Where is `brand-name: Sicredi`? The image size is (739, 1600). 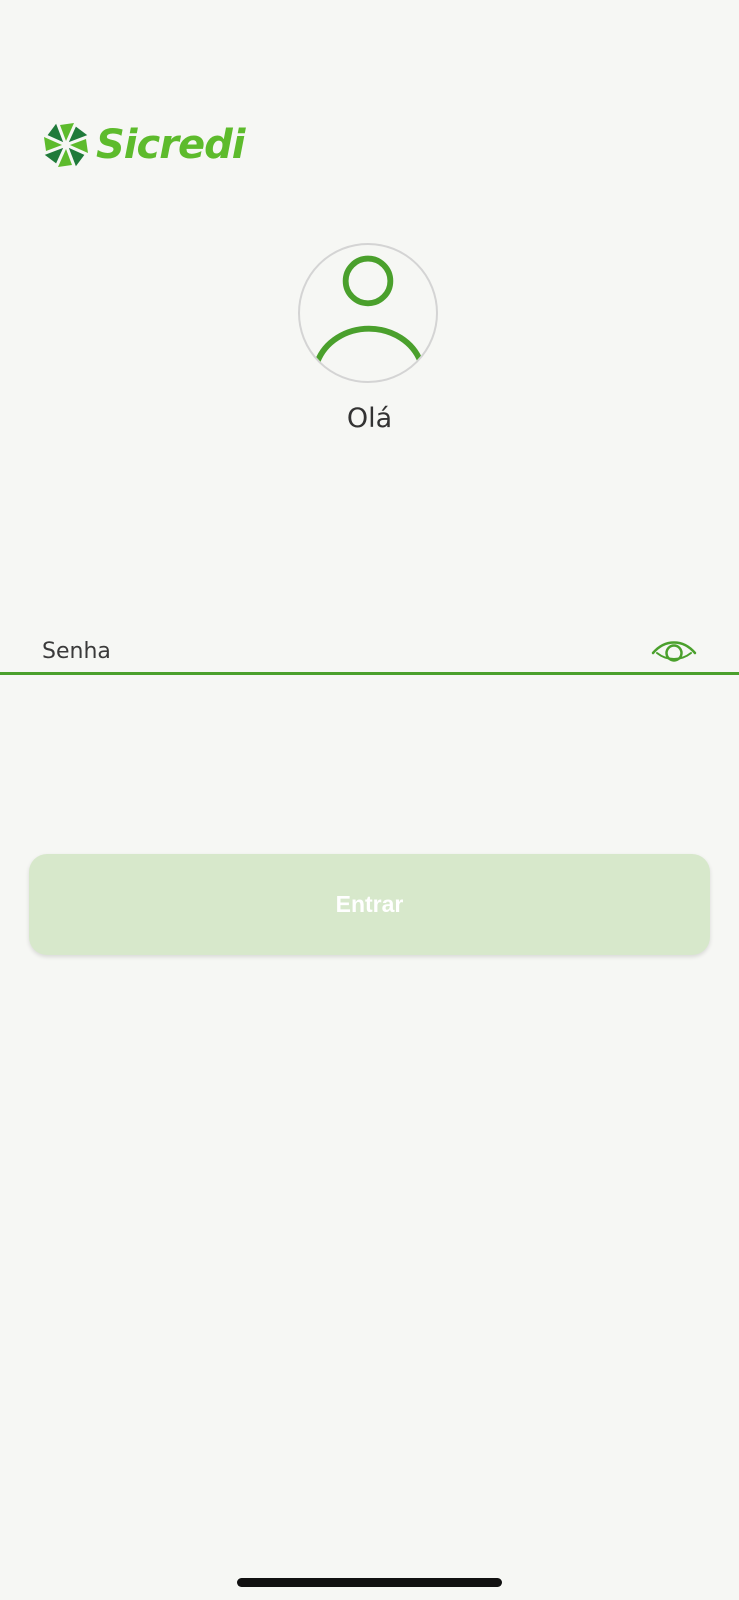 brand-name: Sicredi is located at coordinates (170, 145).